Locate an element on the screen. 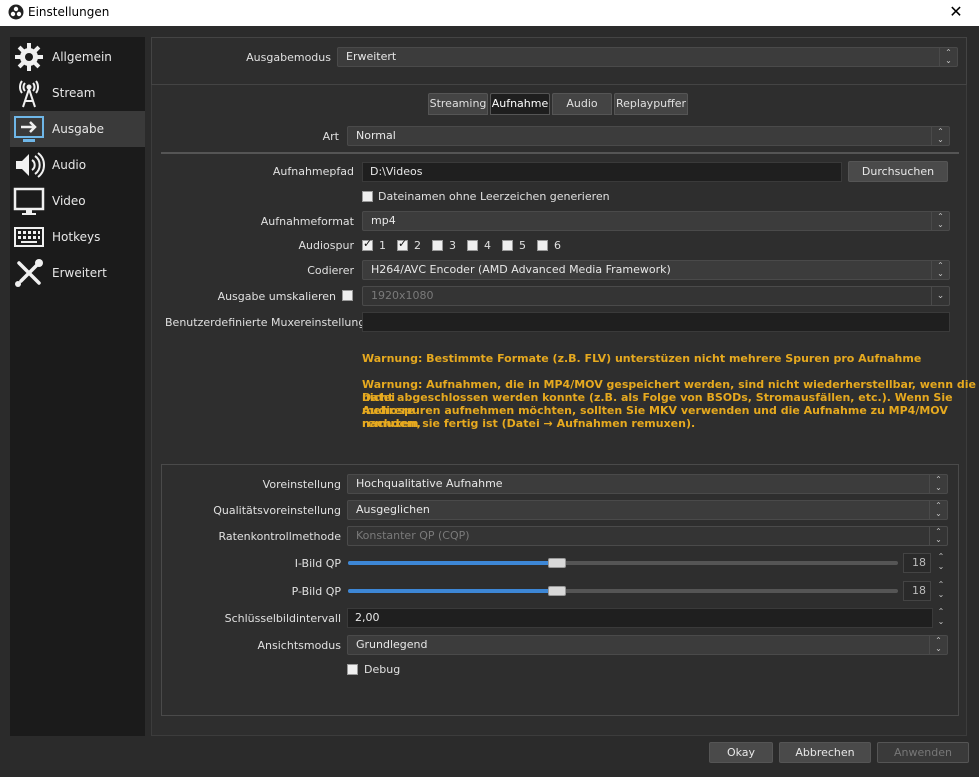  sidebar-item-stream: Stream is located at coordinates (77, 93).